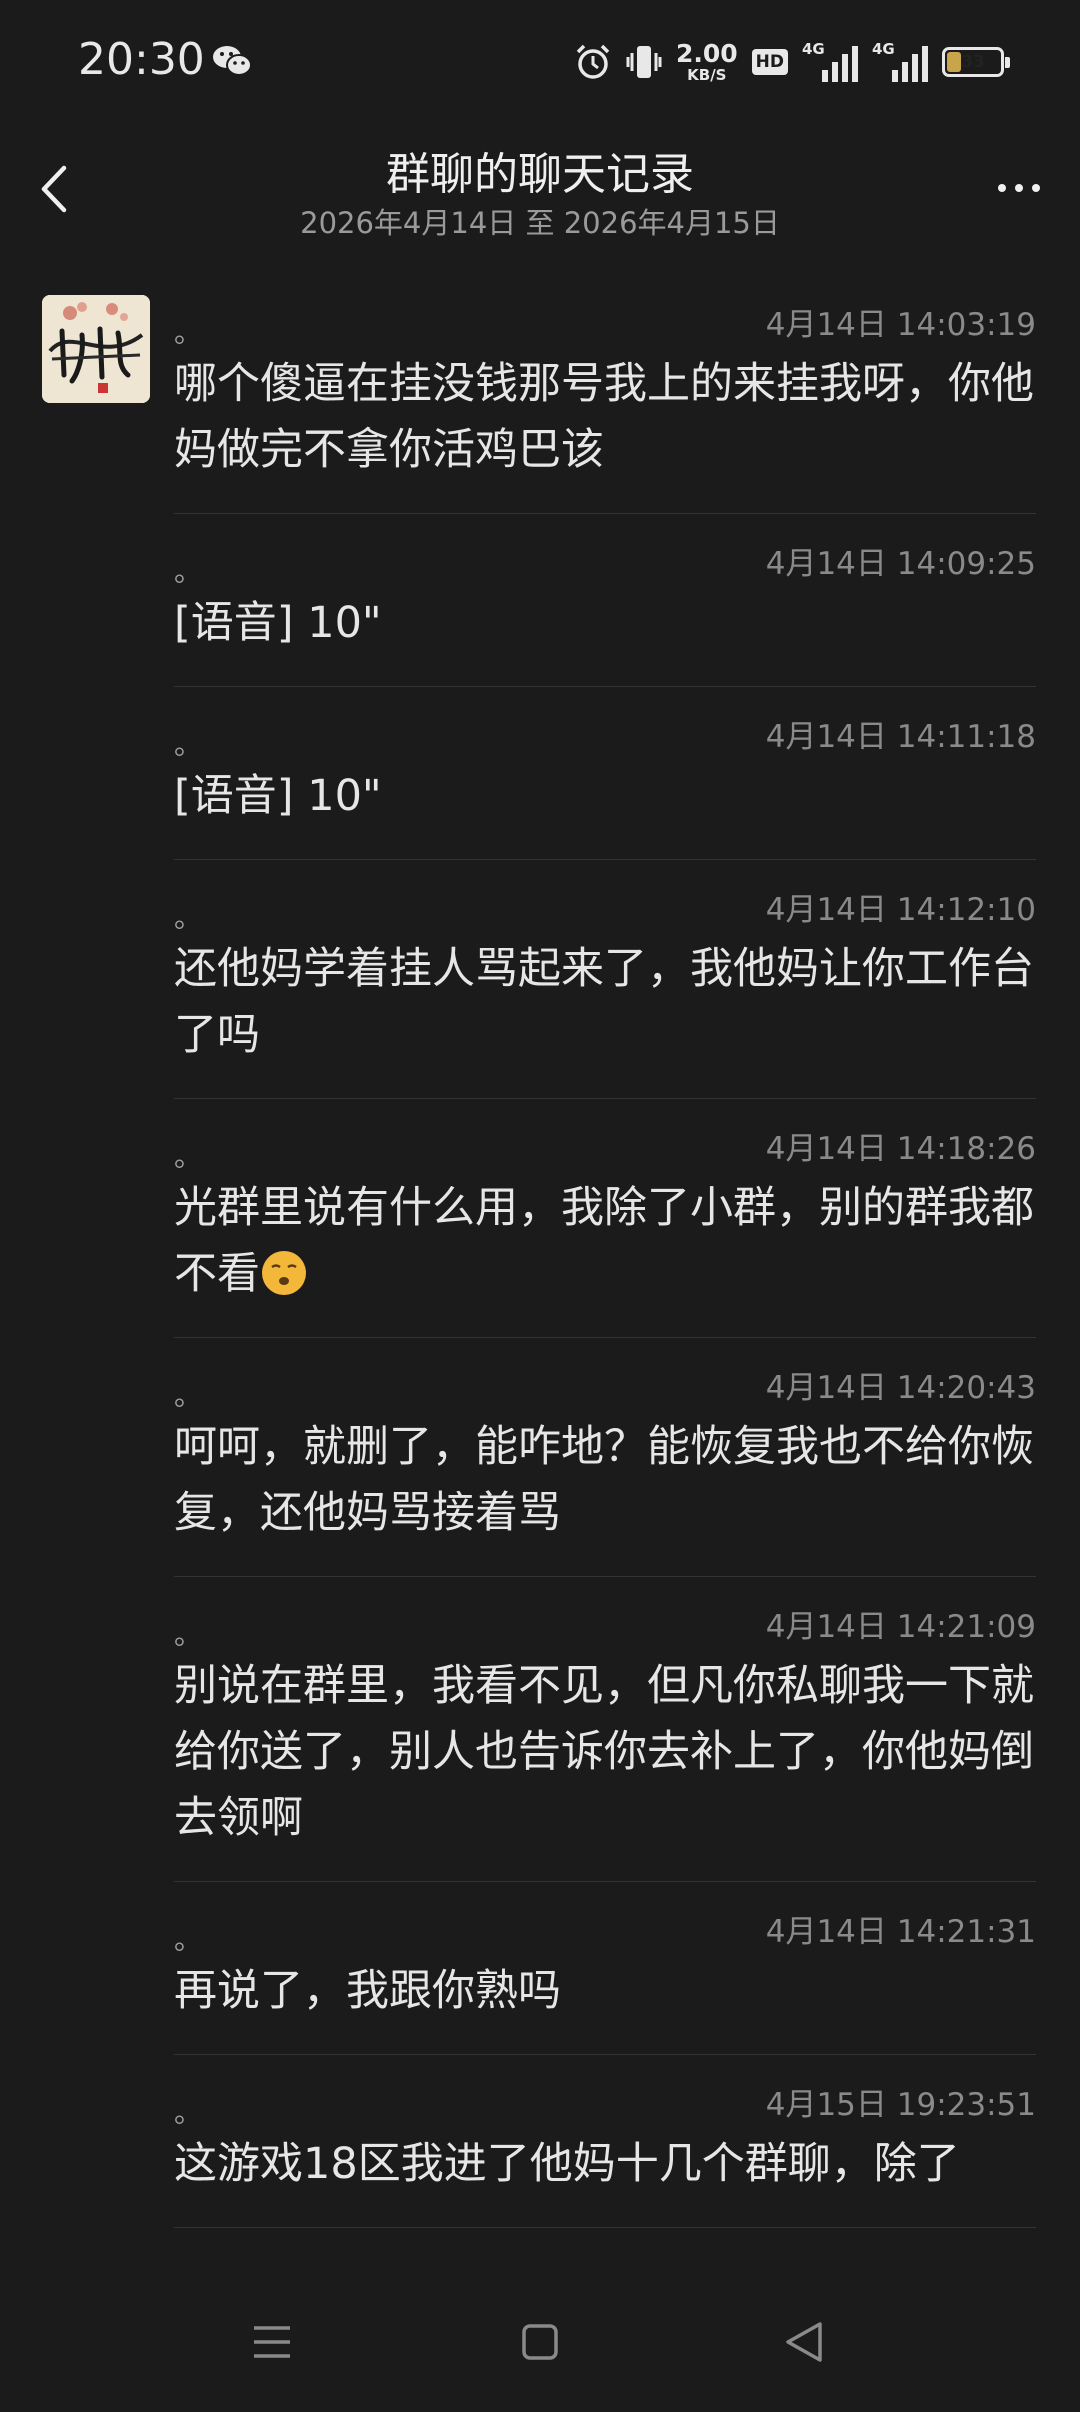  Describe the element at coordinates (604, 1002) in the screenshot. I see `message-text: 还他妈学着挂人骂起来了，我他妈让你工作台了吗` at that location.